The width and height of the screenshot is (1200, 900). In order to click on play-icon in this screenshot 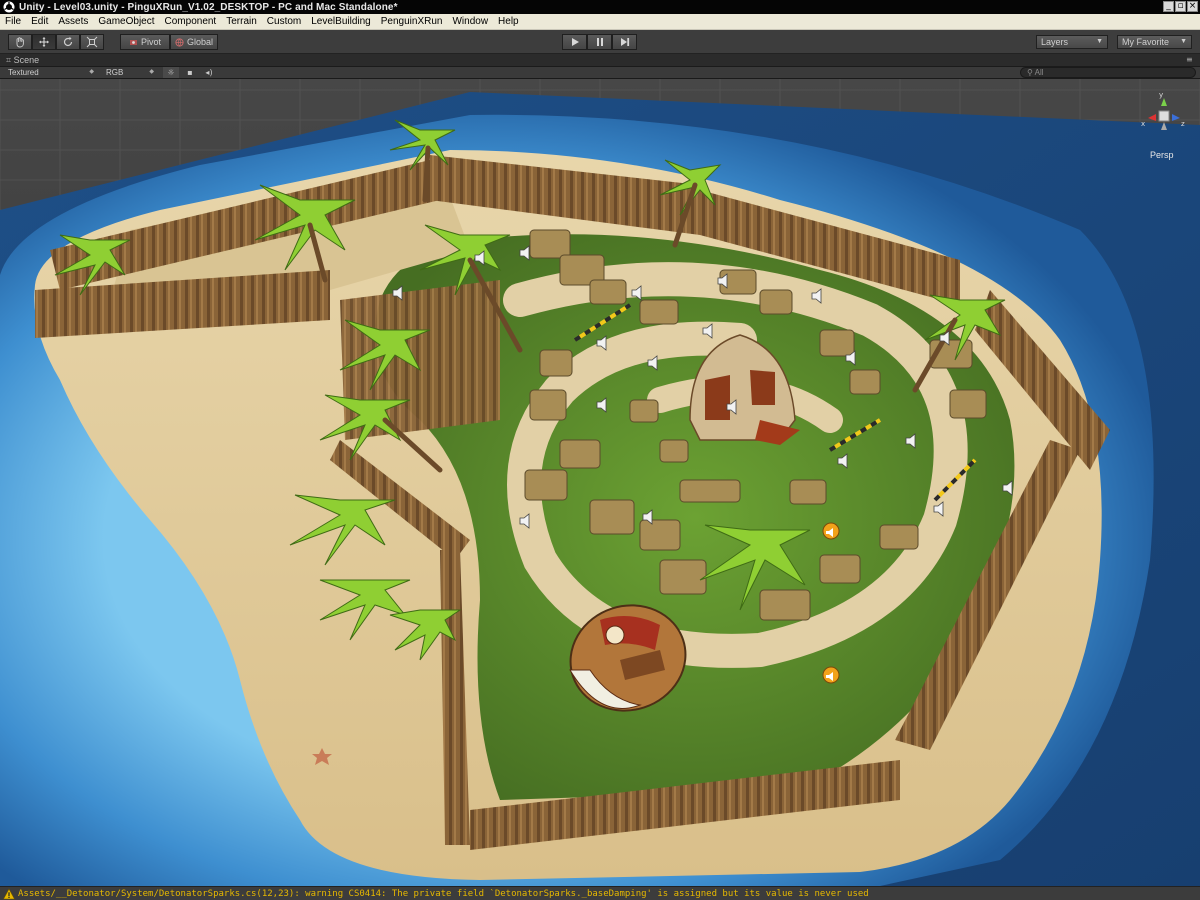, I will do `click(575, 42)`.